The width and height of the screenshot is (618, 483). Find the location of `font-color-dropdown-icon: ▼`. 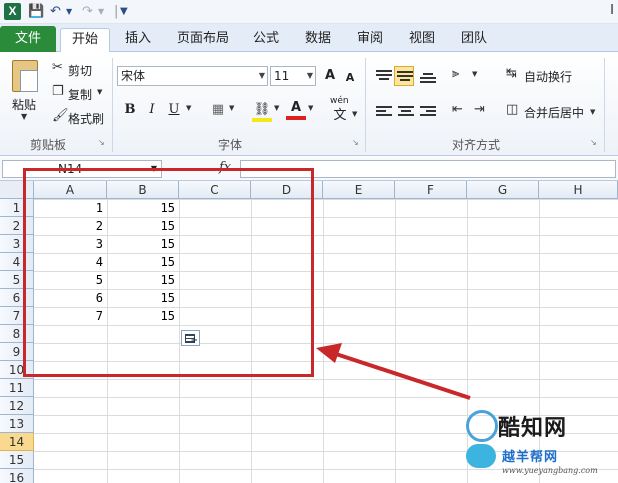

font-color-dropdown-icon: ▼ is located at coordinates (310, 108).